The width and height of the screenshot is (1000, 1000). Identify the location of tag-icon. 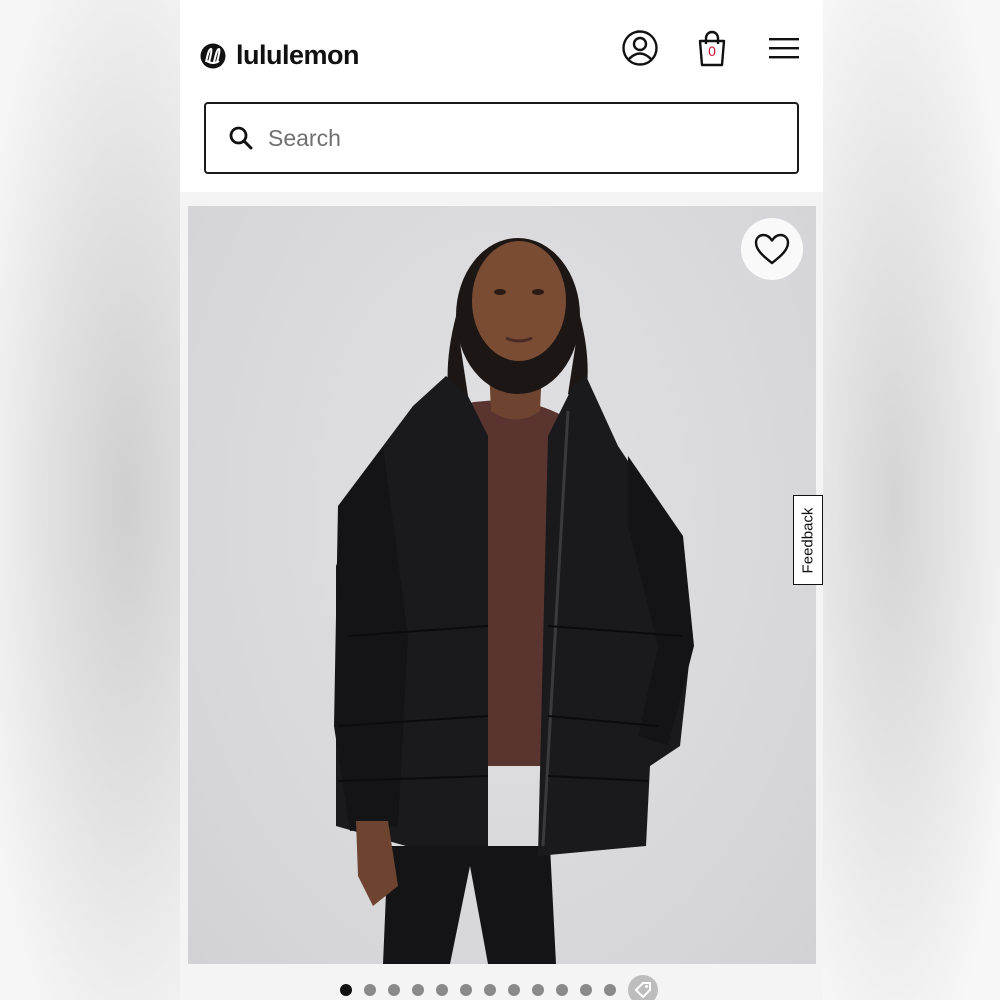
(642, 990).